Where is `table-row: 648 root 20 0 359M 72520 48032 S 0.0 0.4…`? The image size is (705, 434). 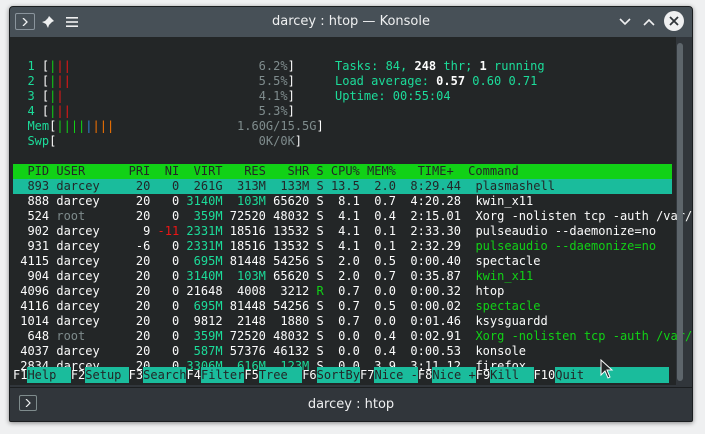
table-row: 648 root 20 0 359M 72520 48032 S 0.0 0.4… is located at coordinates (352, 336).